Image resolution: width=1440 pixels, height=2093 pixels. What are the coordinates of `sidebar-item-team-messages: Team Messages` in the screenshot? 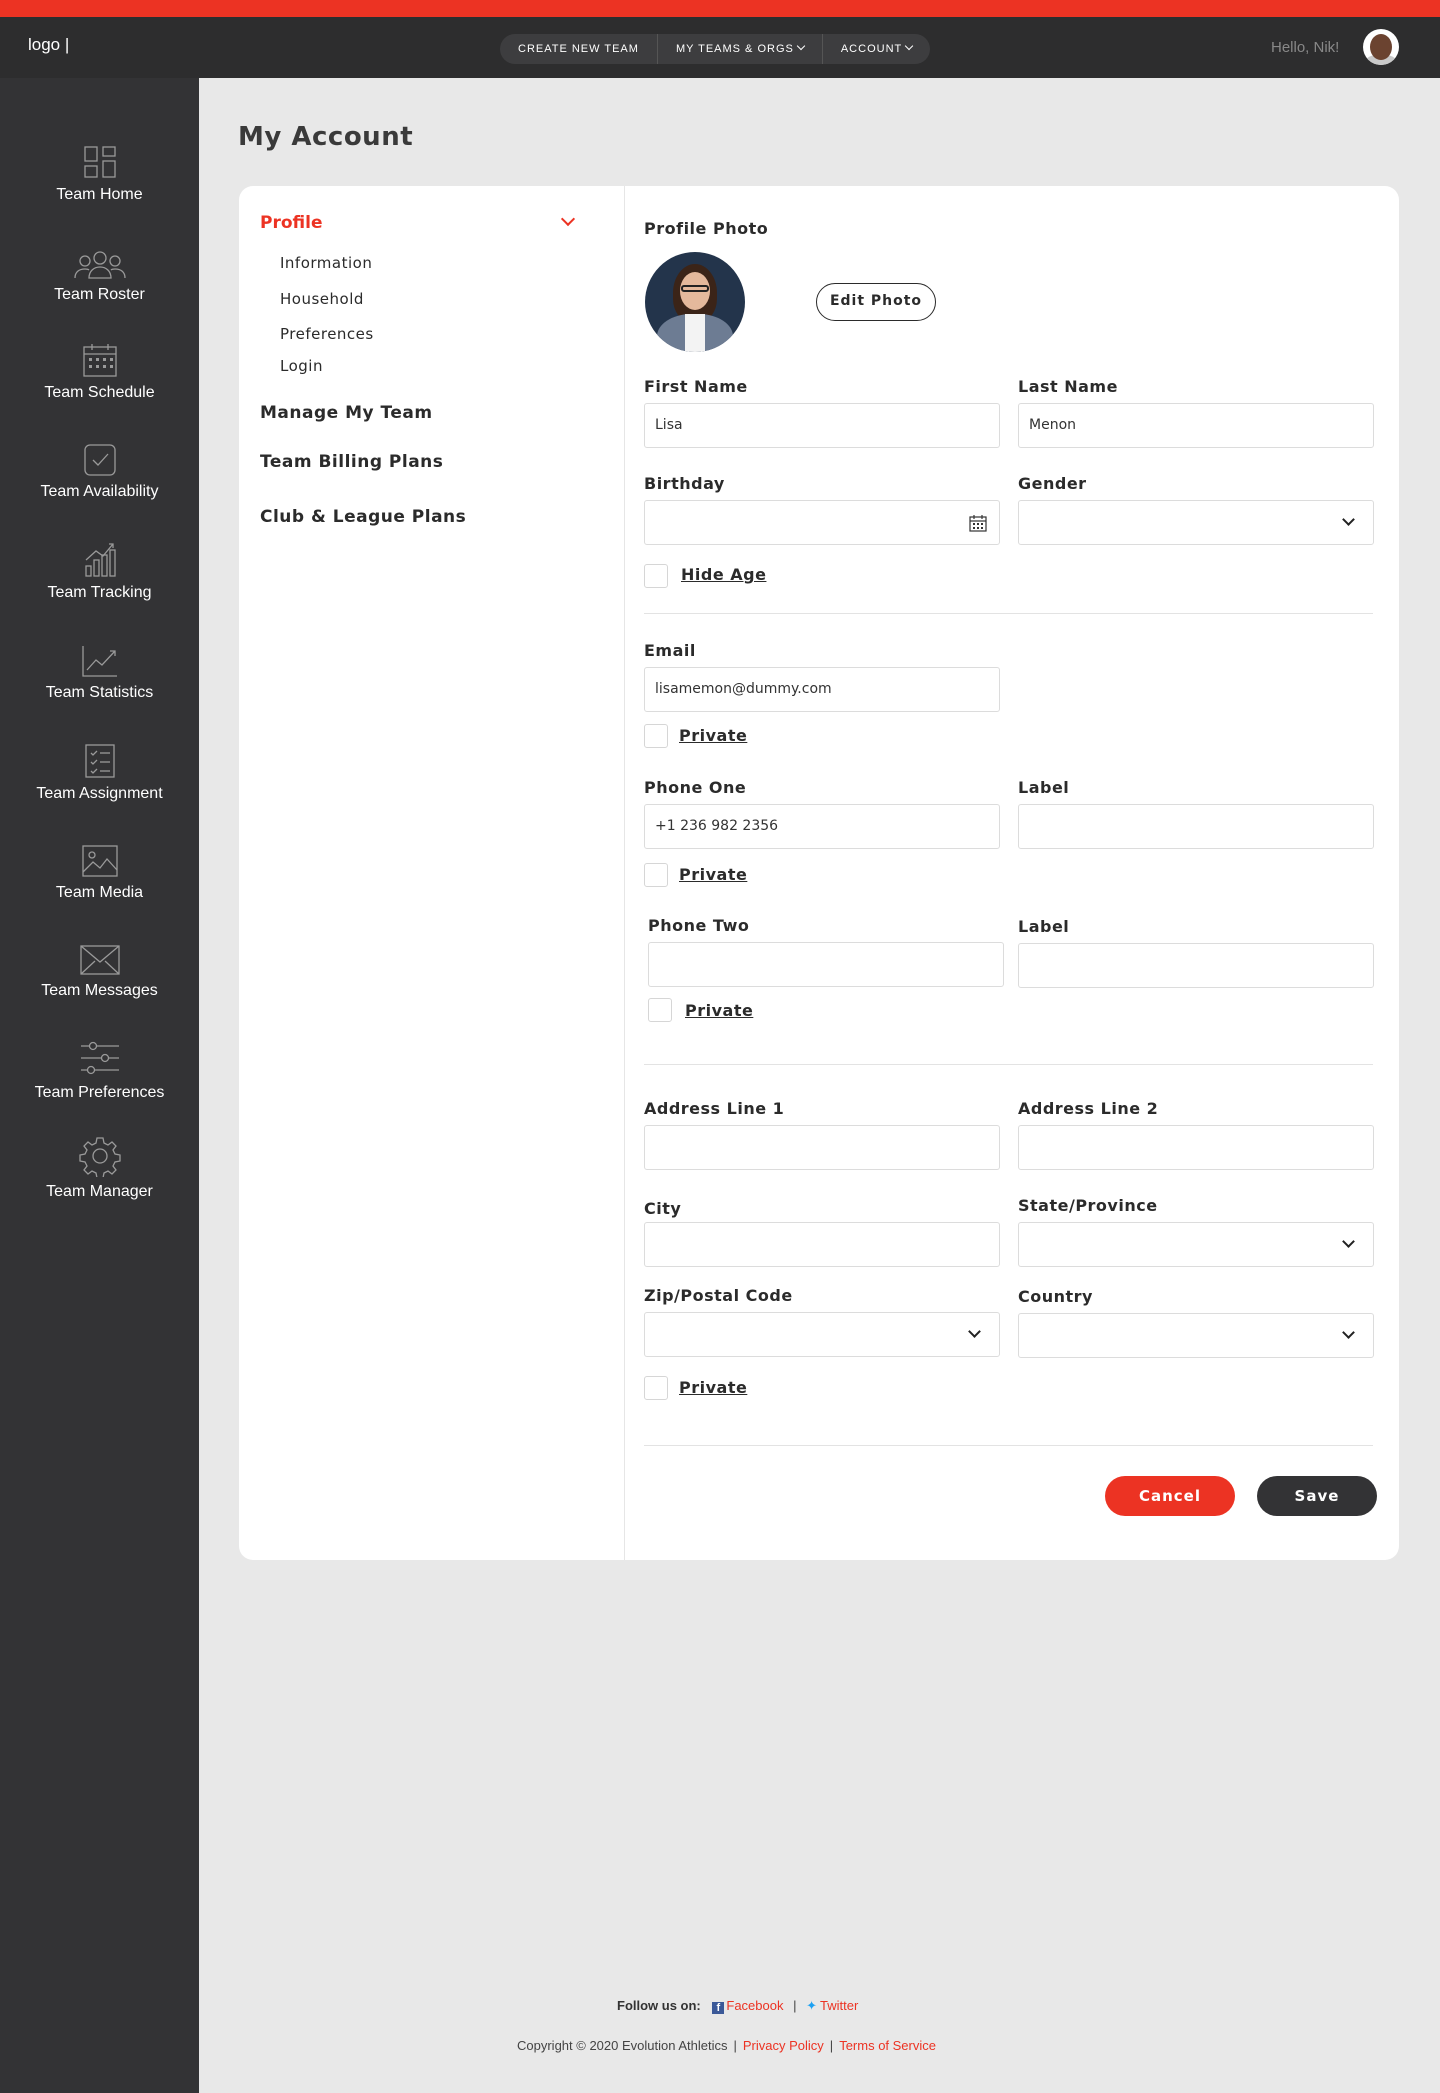 It's located at (99, 972).